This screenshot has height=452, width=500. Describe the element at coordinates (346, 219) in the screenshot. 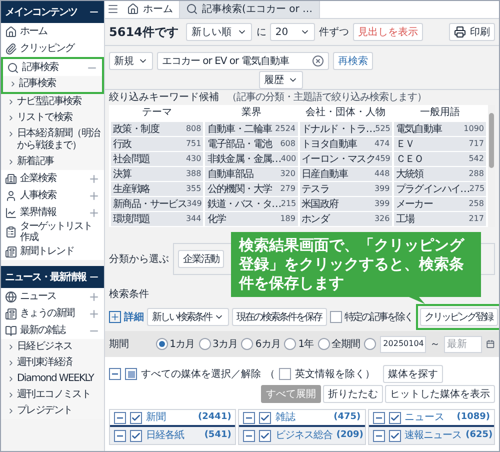

I see `keyword-chip: ホンダ 326` at that location.